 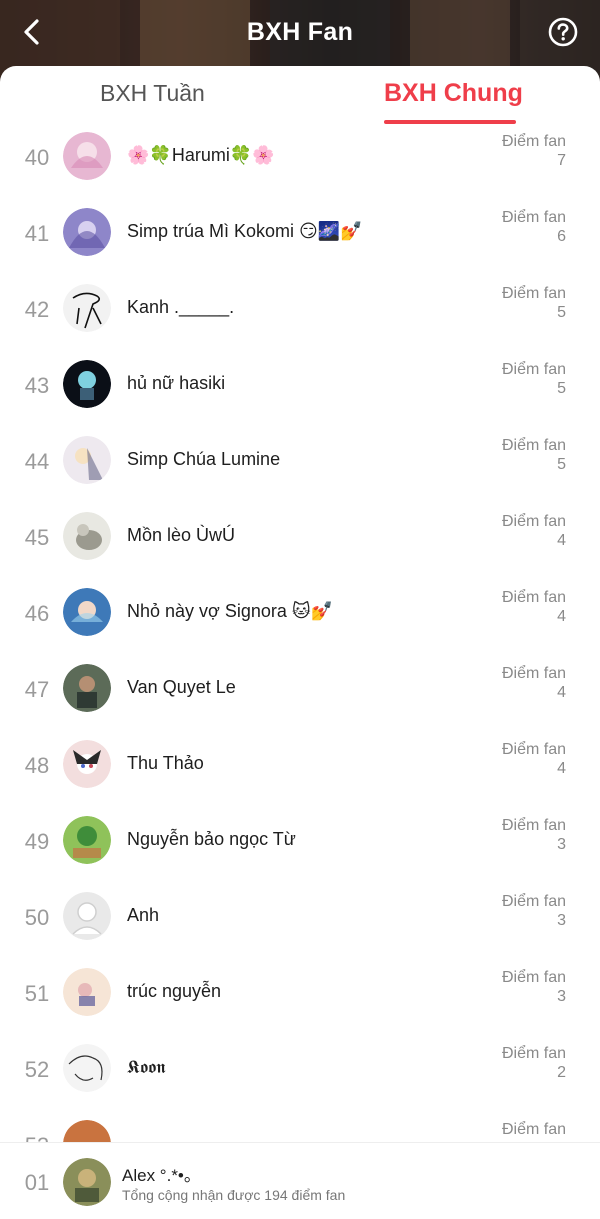 I want to click on active-tab-indicator, so click(x=450, y=122).